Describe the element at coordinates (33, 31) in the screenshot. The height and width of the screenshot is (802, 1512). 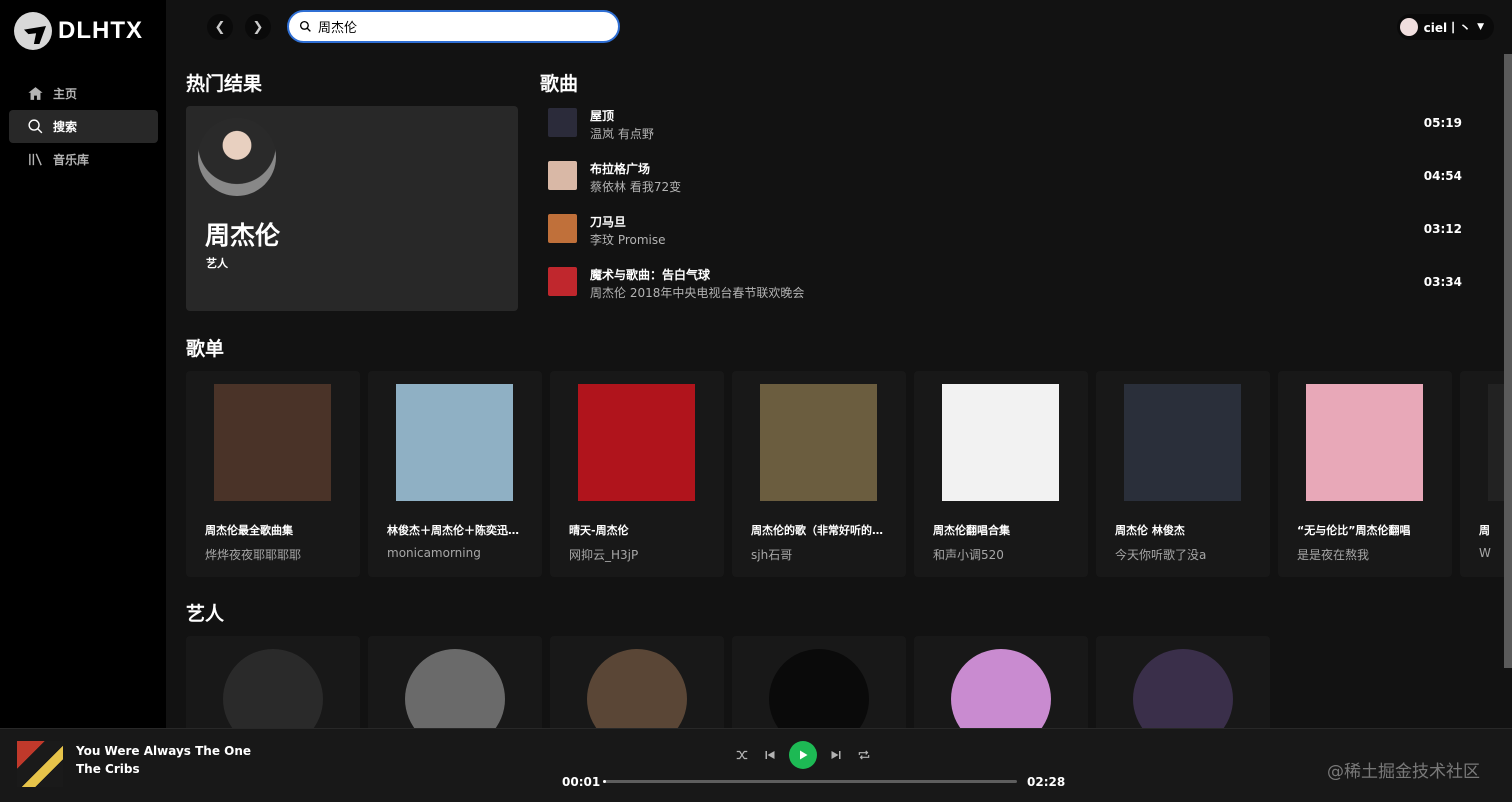
I see `logo-mark-icon` at that location.